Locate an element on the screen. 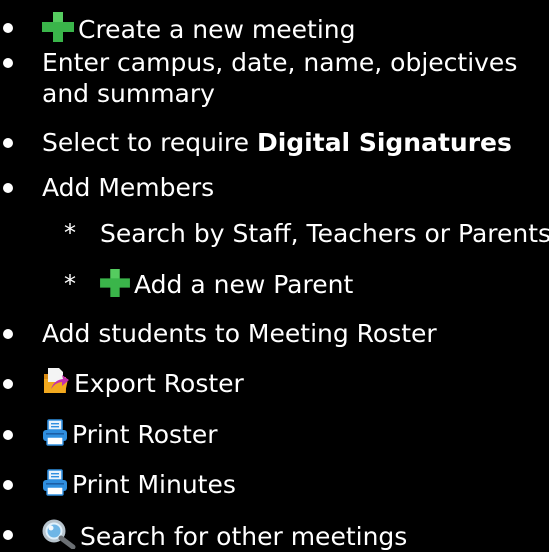 The height and width of the screenshot is (552, 549). magnifier-icon is located at coordinates (59, 534).